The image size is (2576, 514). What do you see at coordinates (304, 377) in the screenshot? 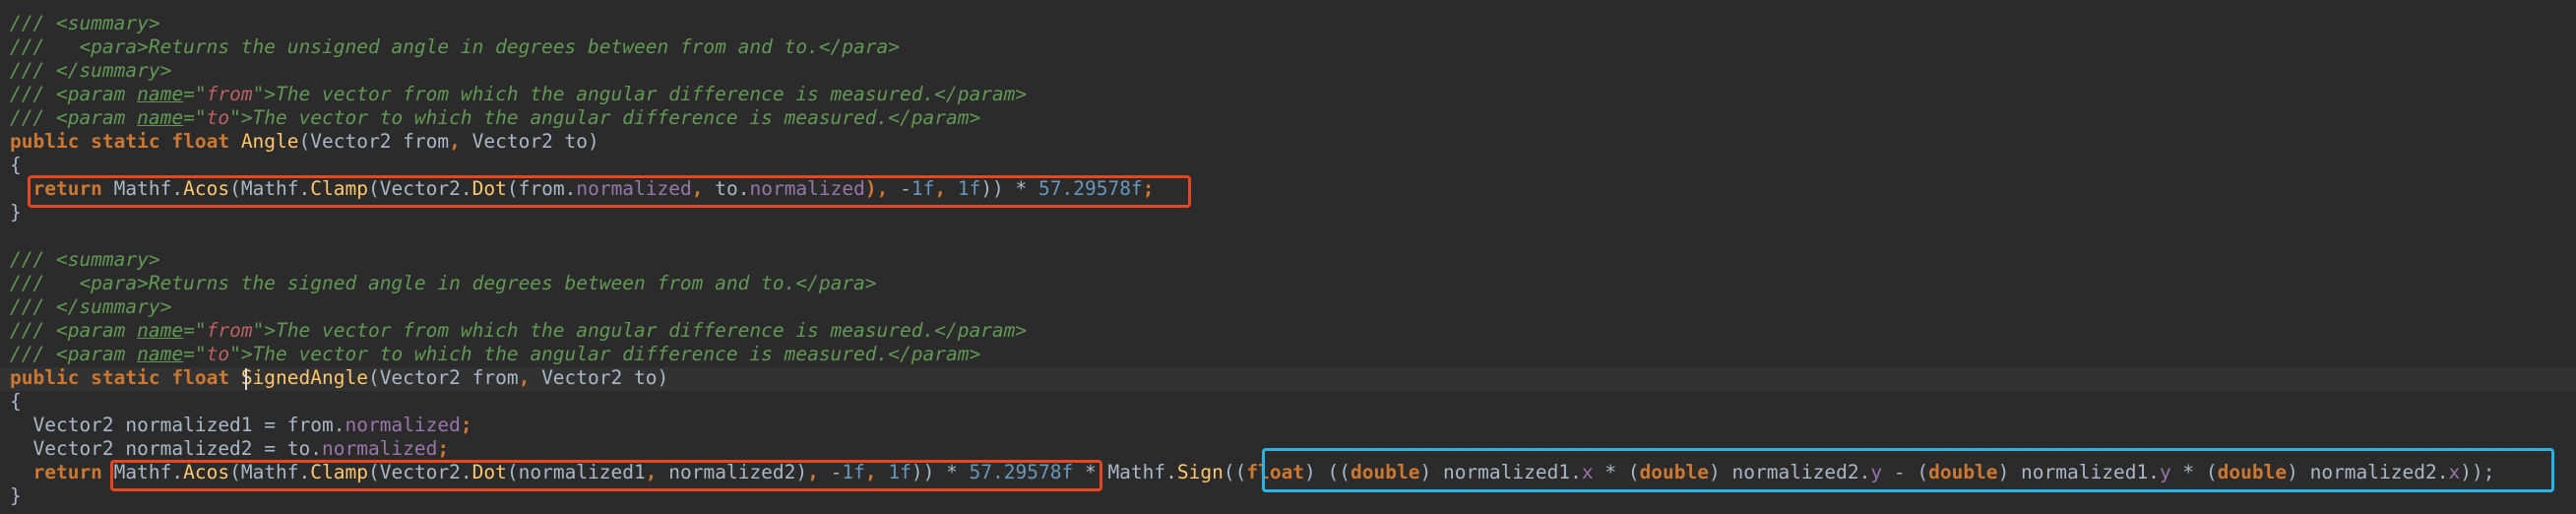
I see `code-token: SignedAngle` at bounding box center [304, 377].